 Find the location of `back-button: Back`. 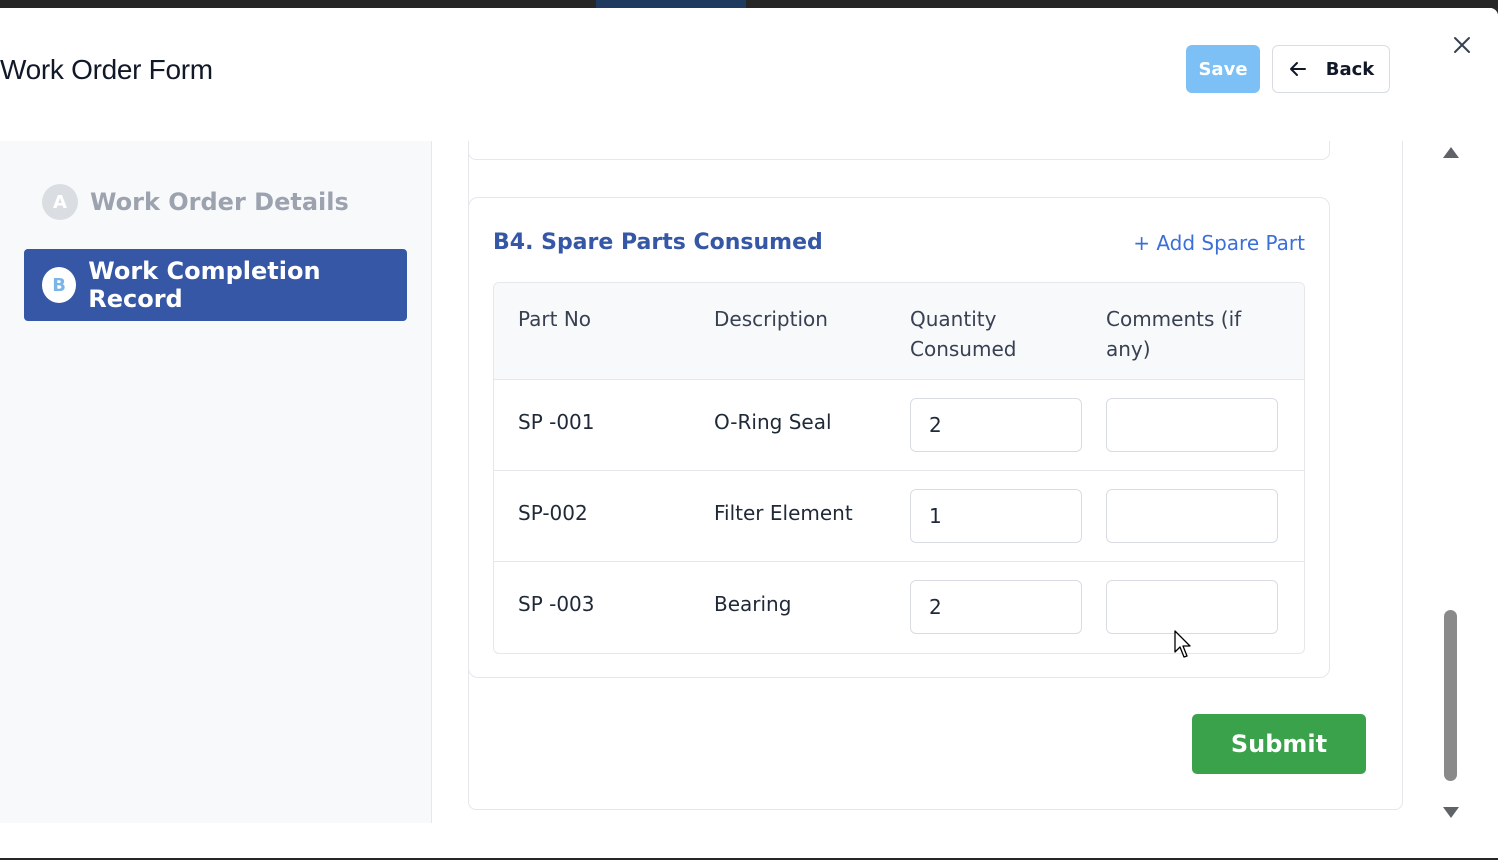

back-button: Back is located at coordinates (1331, 69).